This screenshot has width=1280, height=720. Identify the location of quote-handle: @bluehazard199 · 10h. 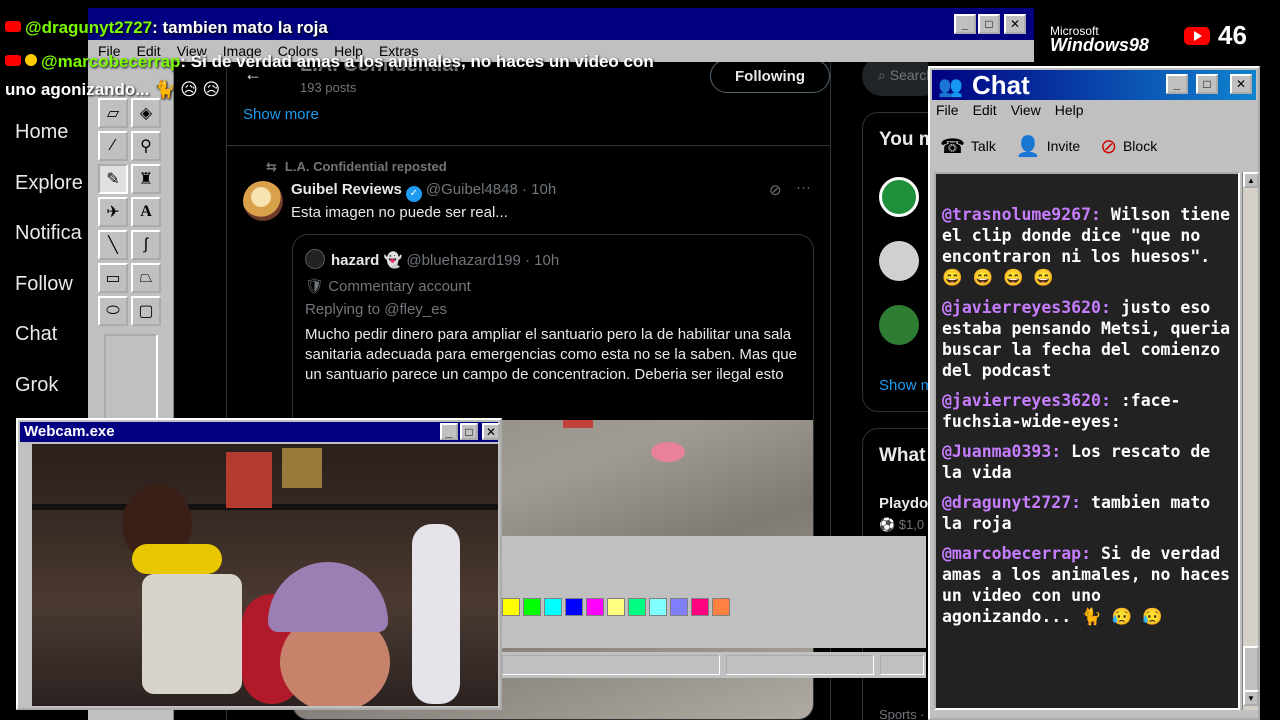
(483, 260).